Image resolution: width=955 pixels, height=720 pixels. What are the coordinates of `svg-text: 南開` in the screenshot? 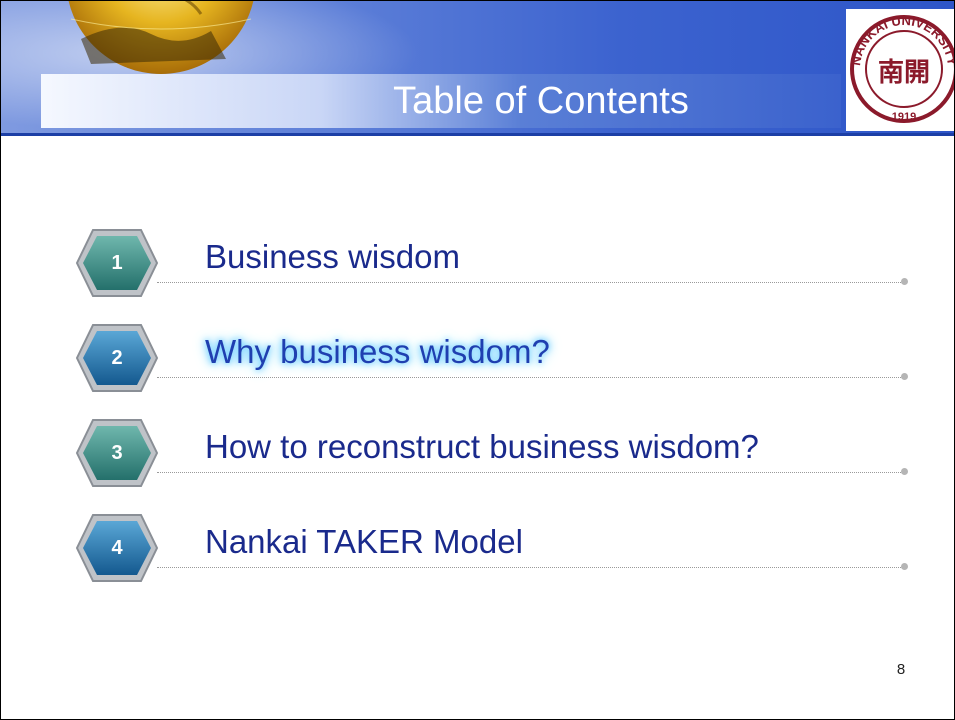 It's located at (904, 73).